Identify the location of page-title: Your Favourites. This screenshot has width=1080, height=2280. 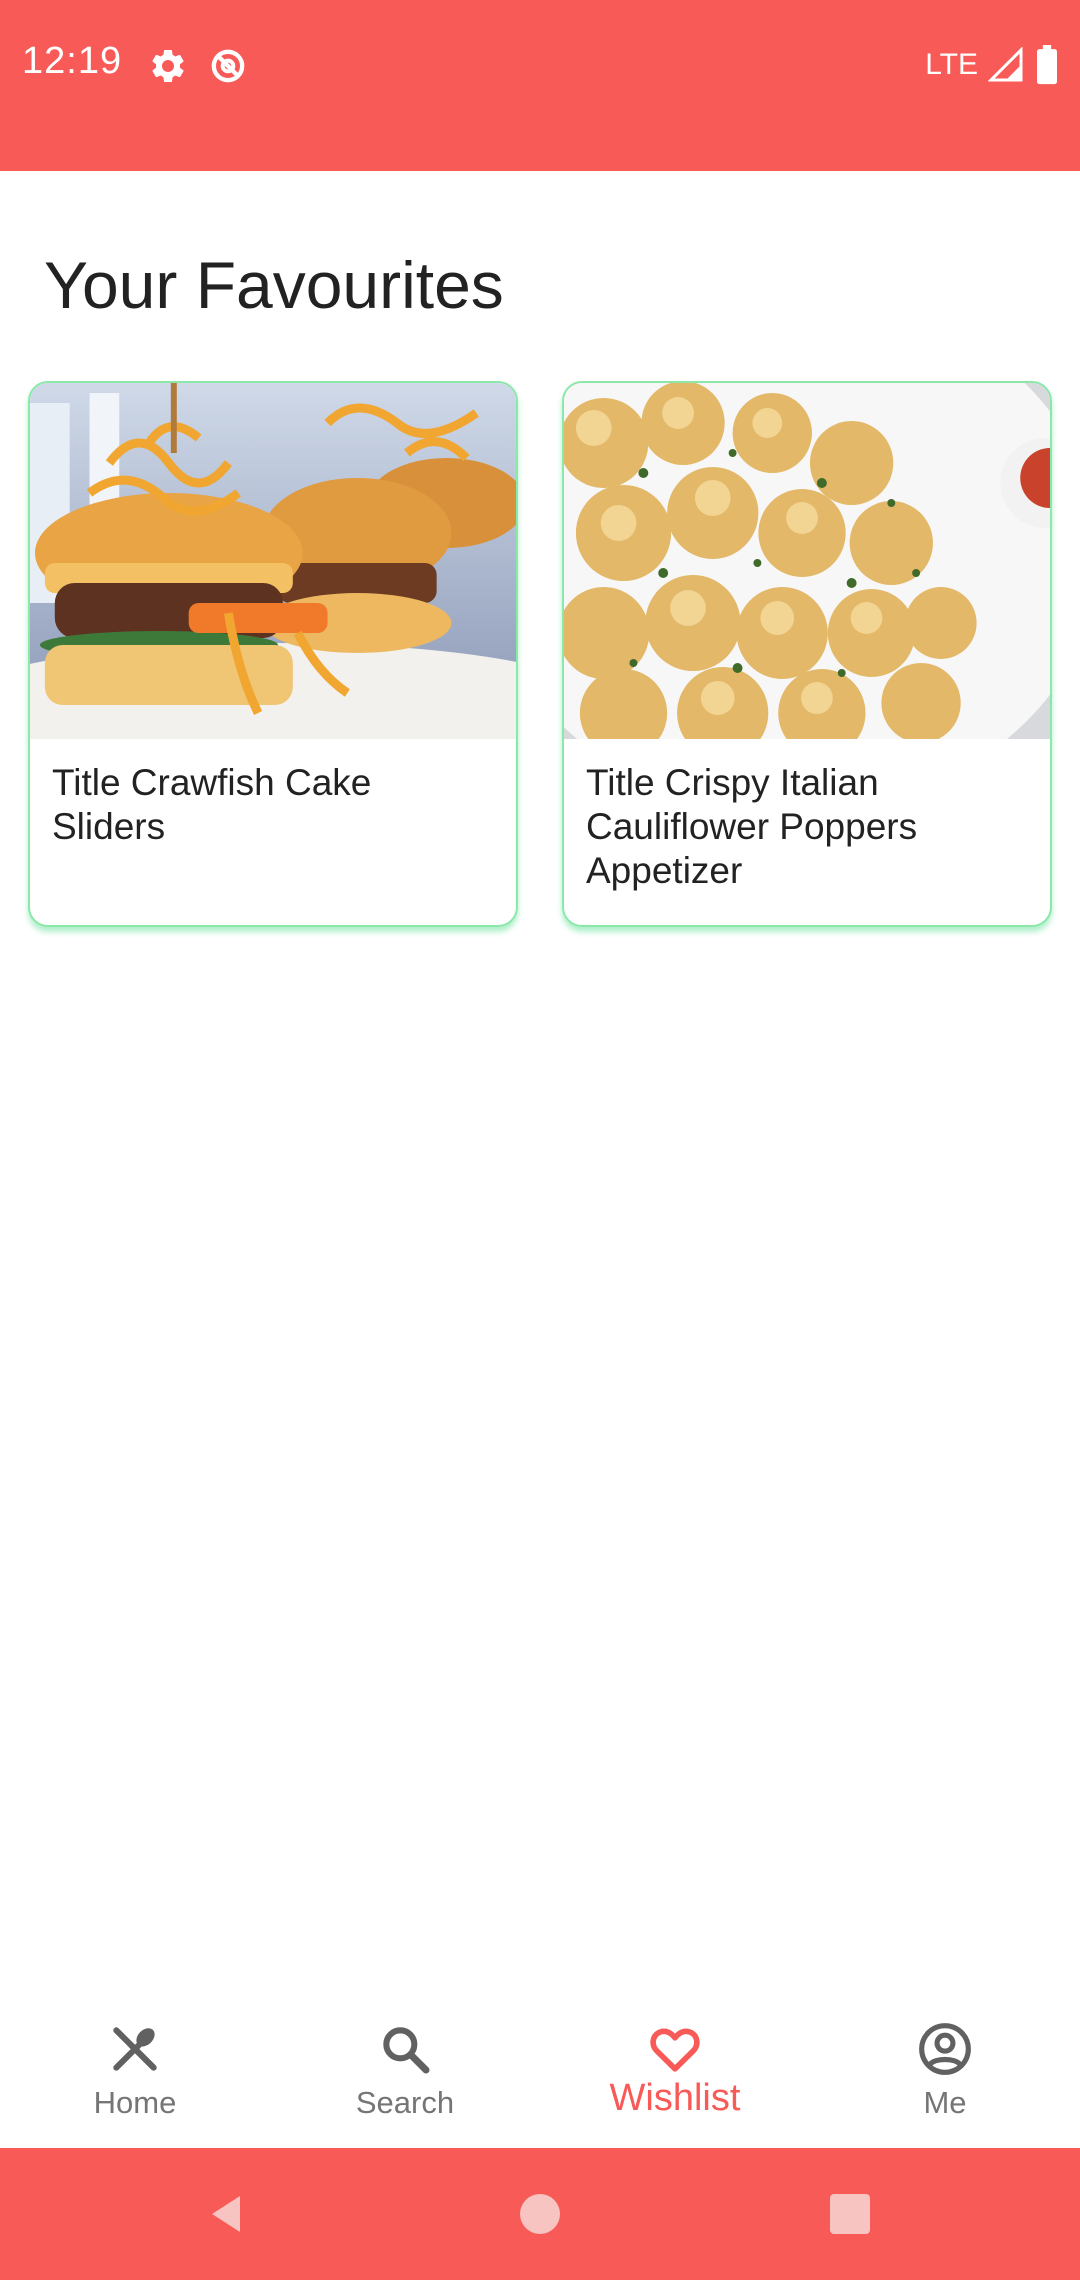
(274, 285).